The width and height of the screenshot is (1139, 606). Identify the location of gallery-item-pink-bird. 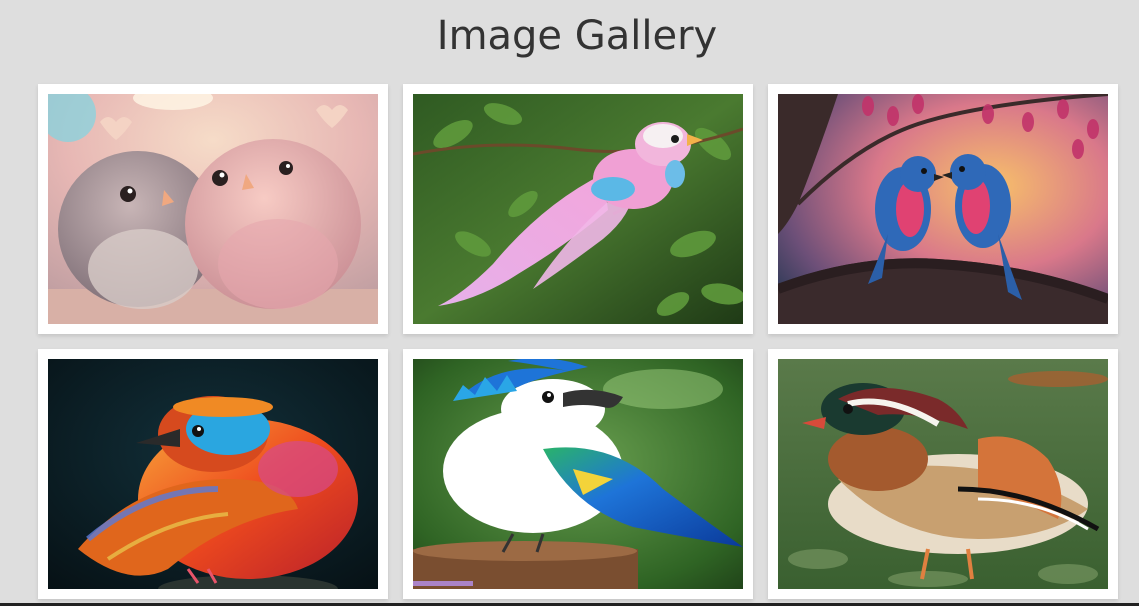
(578, 209).